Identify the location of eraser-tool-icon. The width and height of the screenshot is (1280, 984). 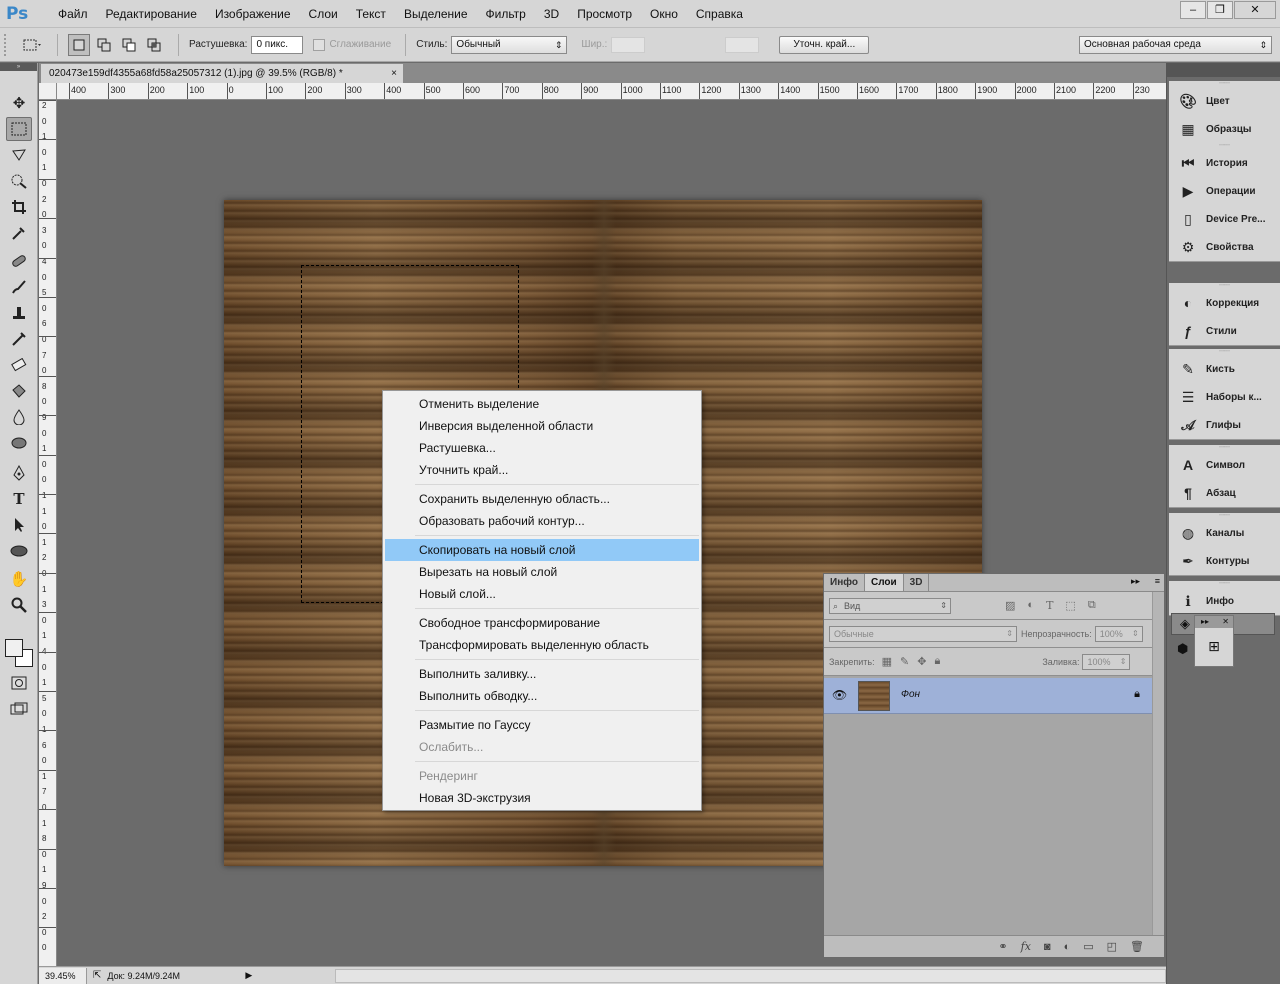
(19, 365).